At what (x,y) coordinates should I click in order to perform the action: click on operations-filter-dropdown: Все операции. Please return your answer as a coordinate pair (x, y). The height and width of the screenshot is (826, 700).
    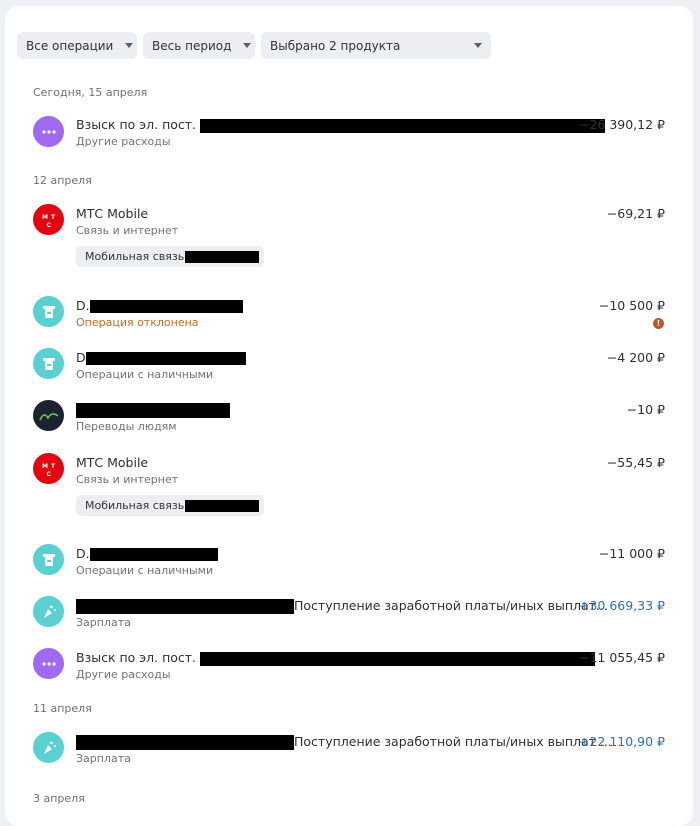
    Looking at the image, I should click on (77, 45).